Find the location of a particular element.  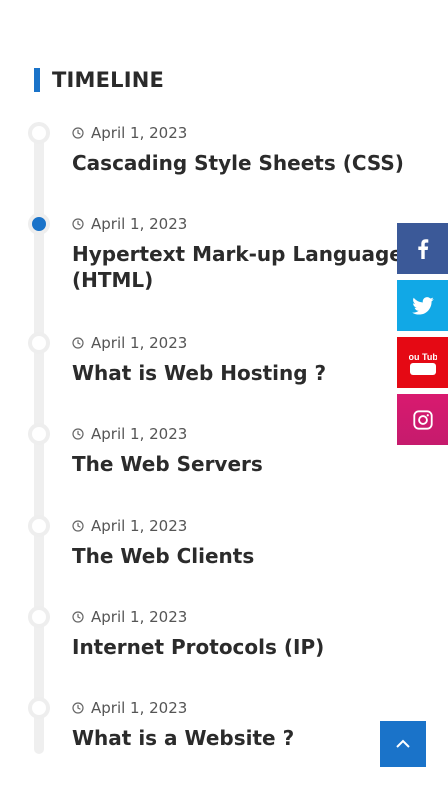

youtube-button: You Tube is located at coordinates (422, 362).